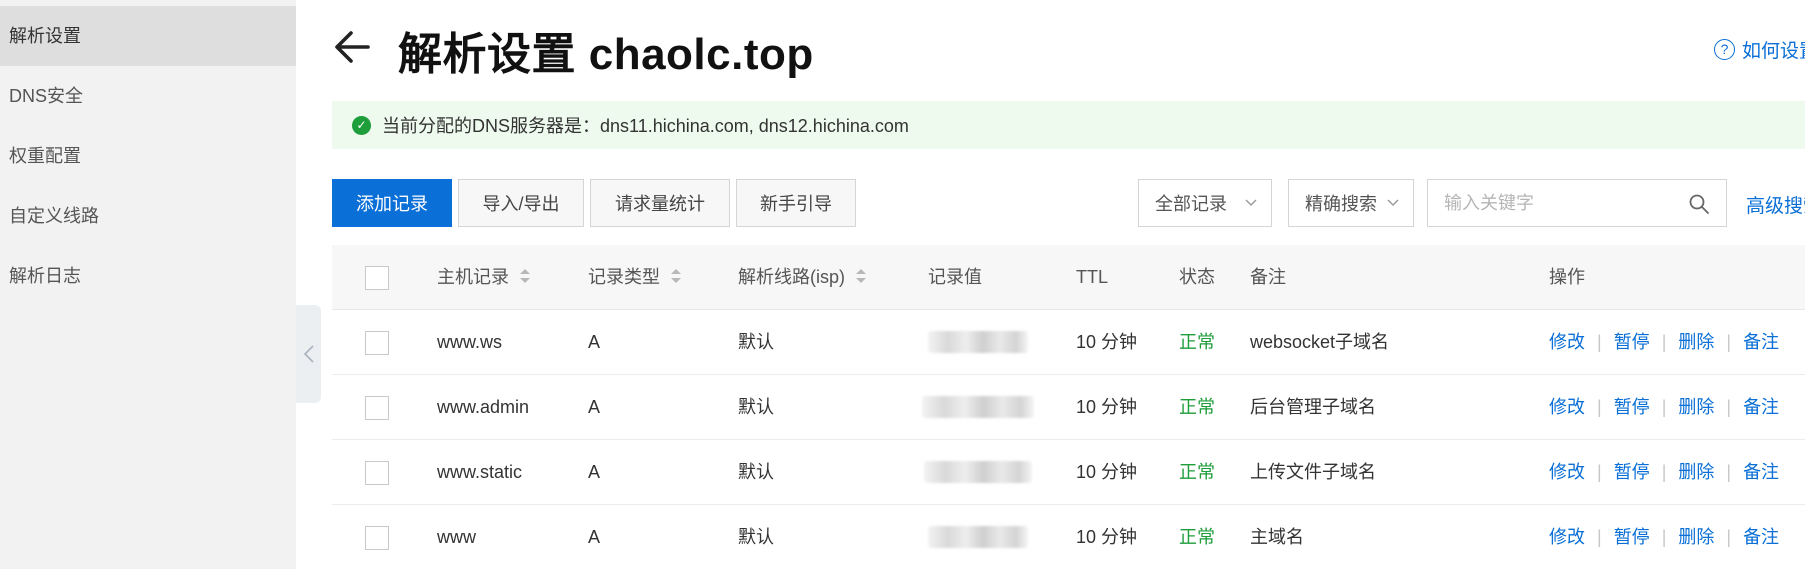 The image size is (1805, 569). I want to click on cell-host: www, so click(456, 537).